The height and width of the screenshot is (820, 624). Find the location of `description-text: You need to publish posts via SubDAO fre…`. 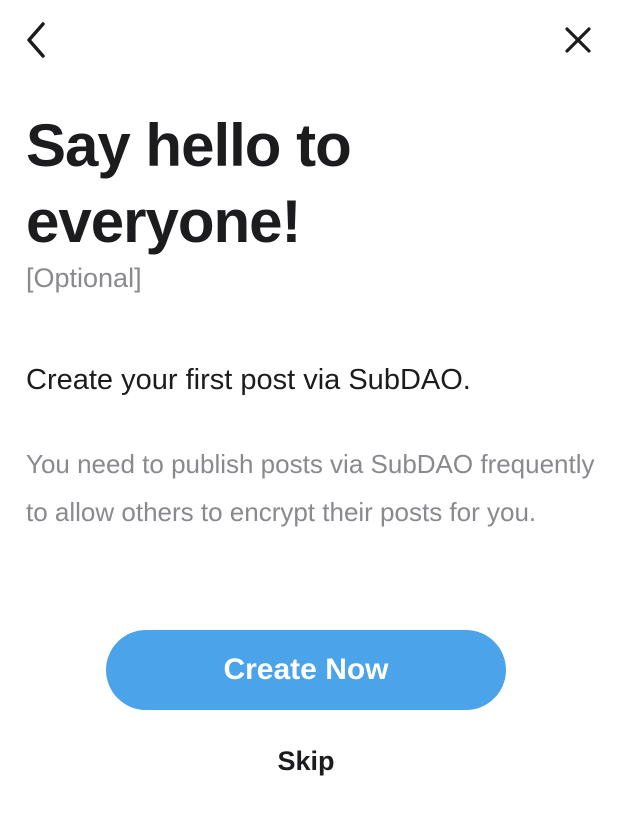

description-text: You need to publish posts via SubDAO fre… is located at coordinates (310, 488).